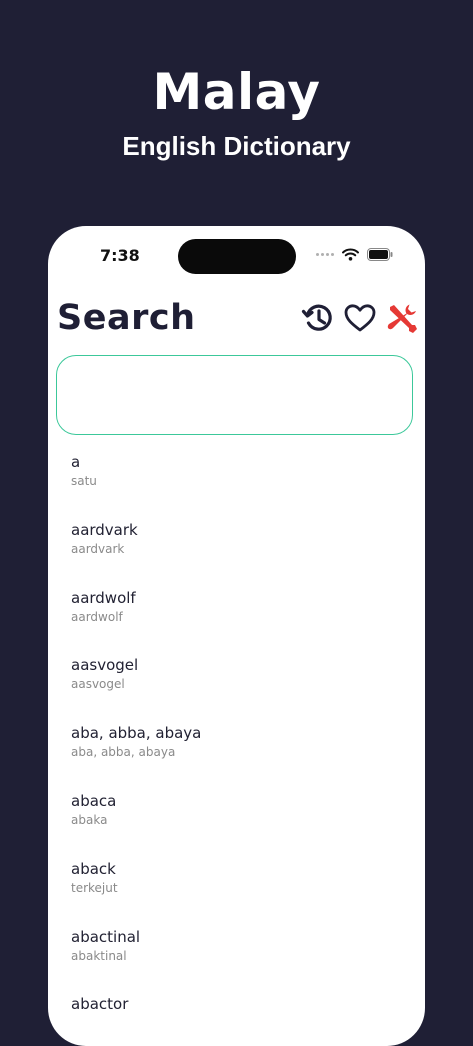 This screenshot has width=473, height=1046. I want to click on search-input, so click(234, 395).